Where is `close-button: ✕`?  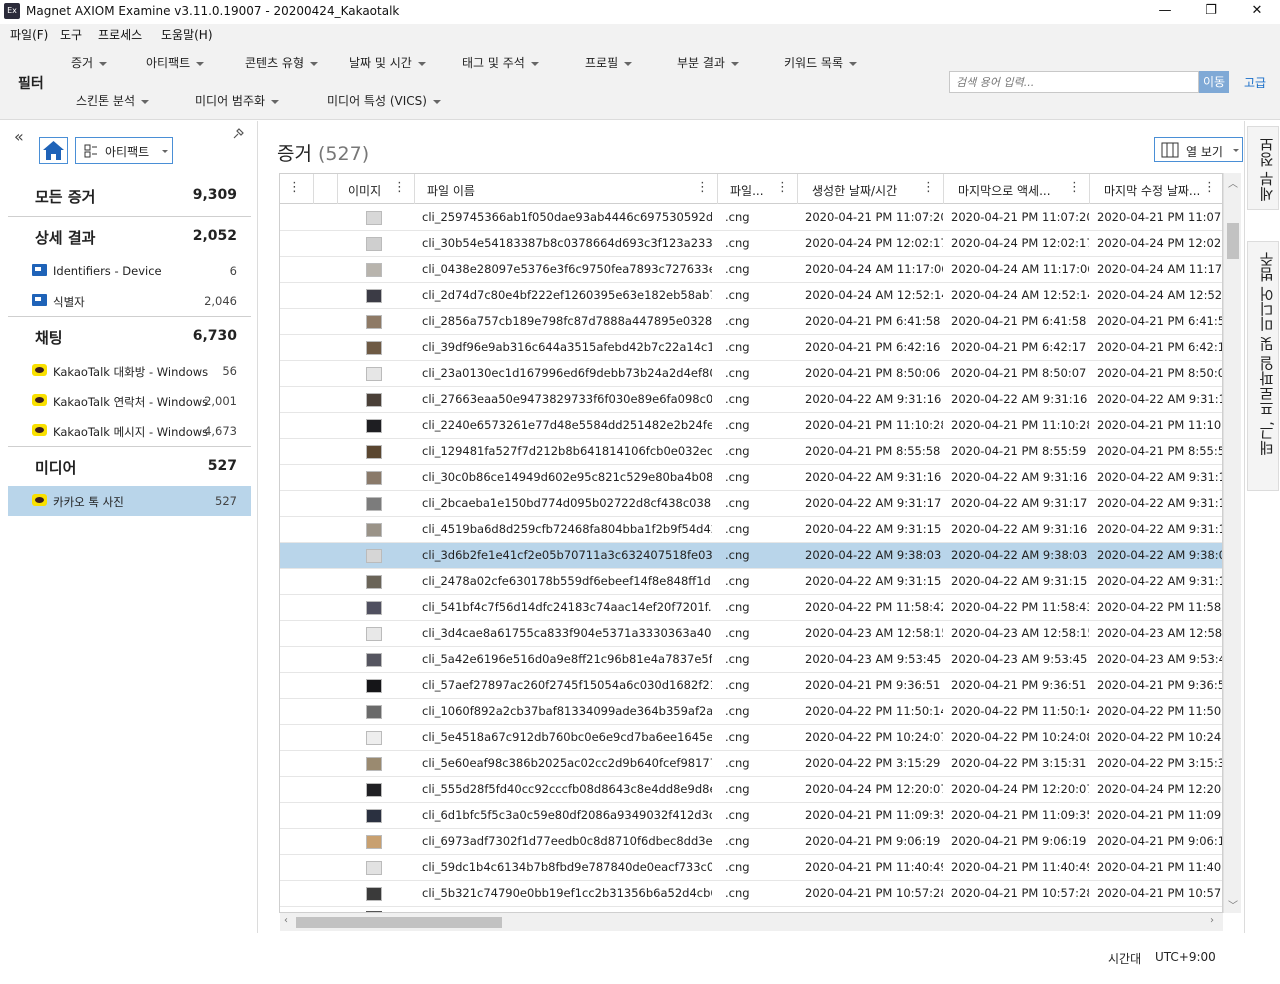
close-button: ✕ is located at coordinates (1257, 12).